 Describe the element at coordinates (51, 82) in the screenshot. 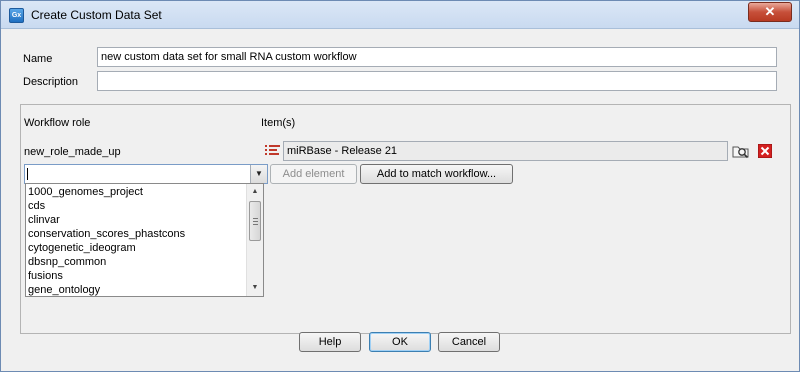

I see `description-label: Description` at that location.